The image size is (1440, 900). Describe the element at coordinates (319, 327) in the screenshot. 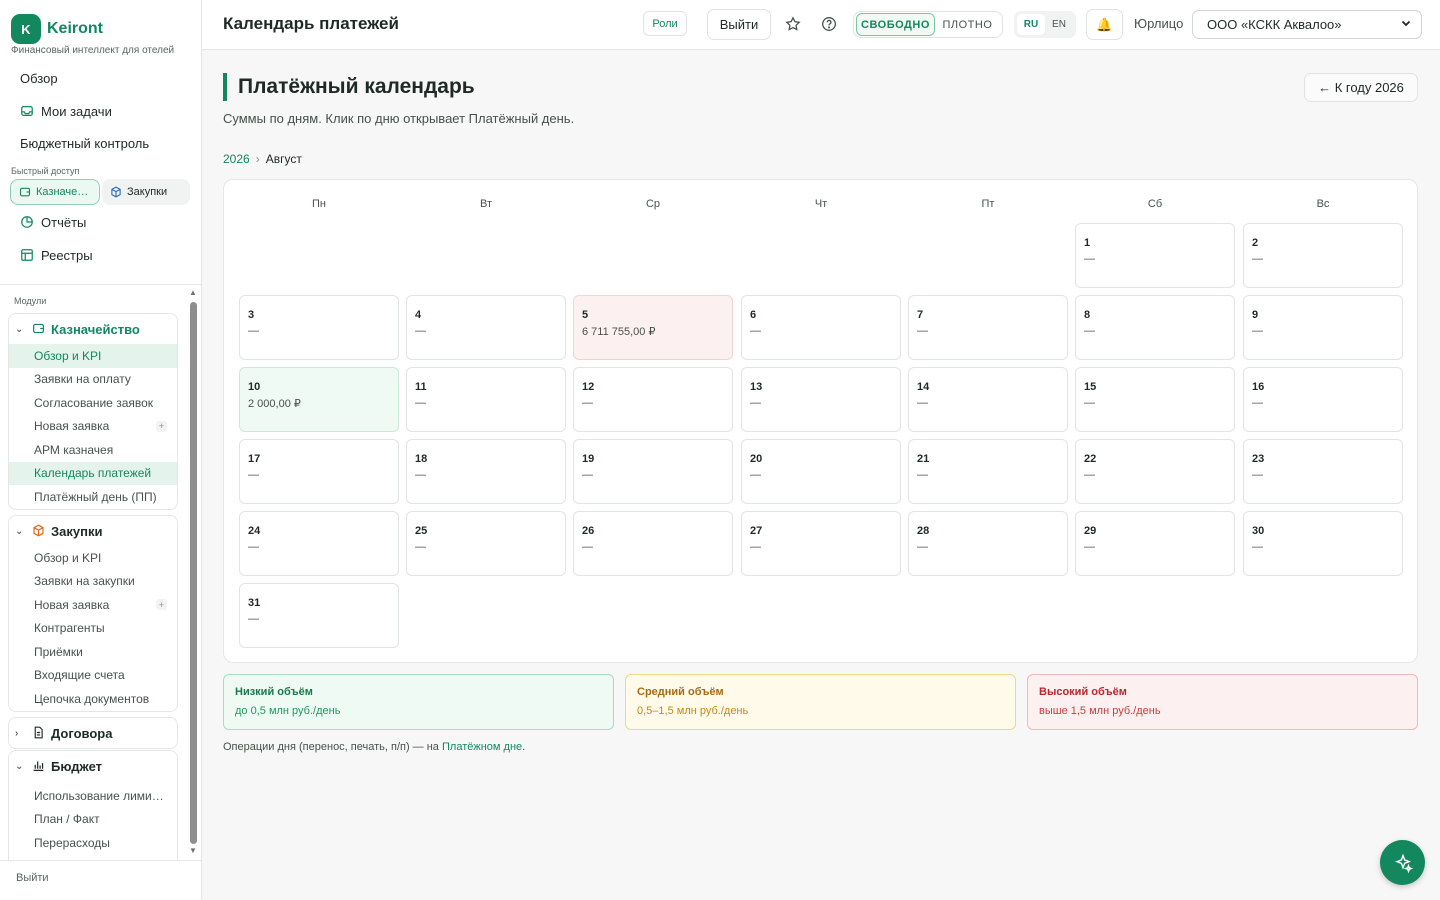

I see `calendar-day: 3—` at that location.